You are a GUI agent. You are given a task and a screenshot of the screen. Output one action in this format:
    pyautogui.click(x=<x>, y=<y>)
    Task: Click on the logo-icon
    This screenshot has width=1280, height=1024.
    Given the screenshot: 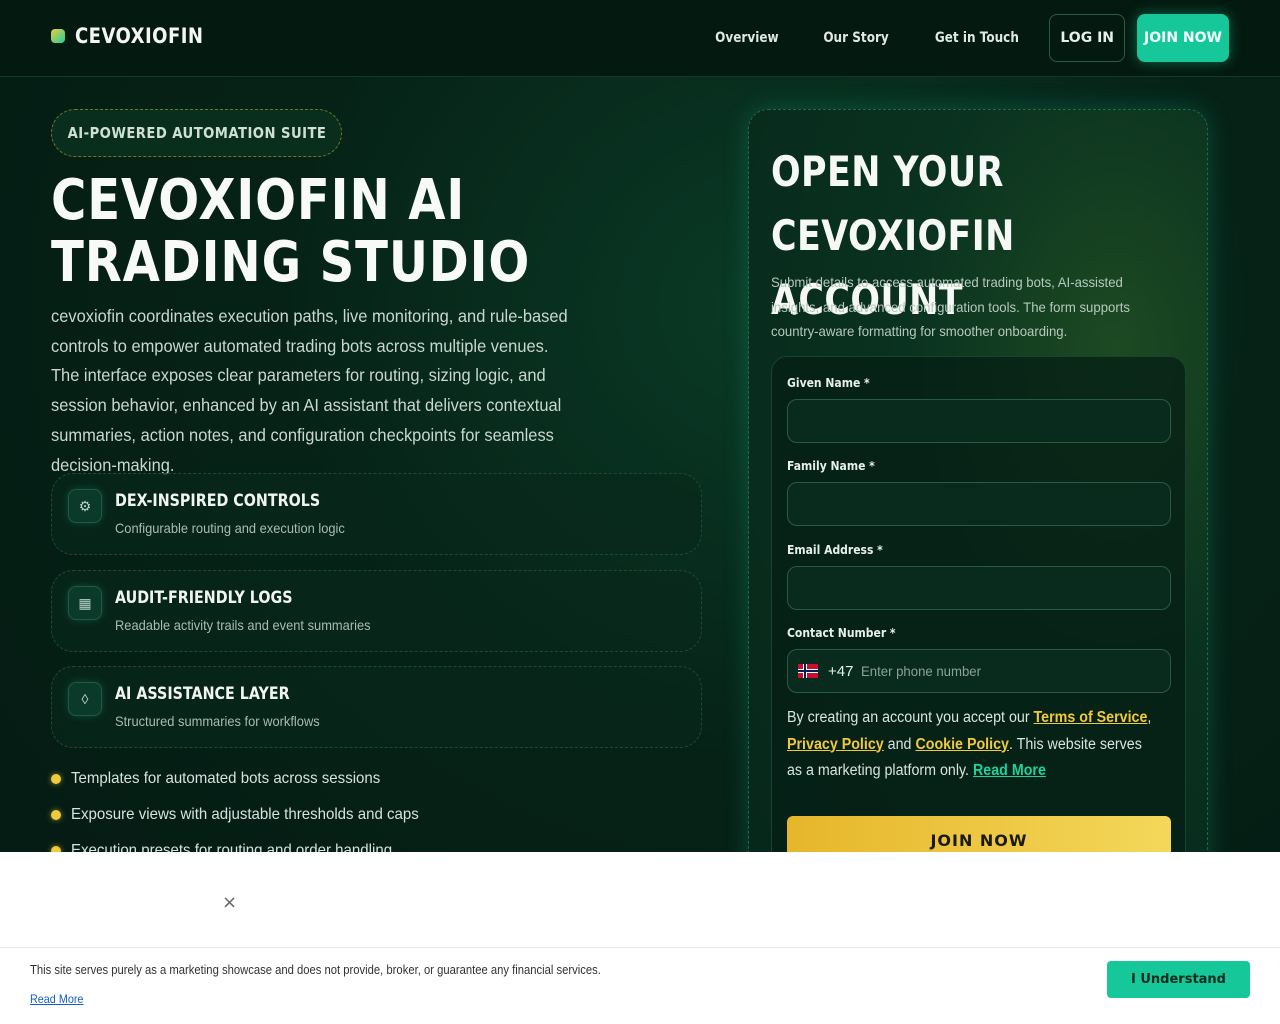 What is the action you would take?
    pyautogui.click(x=58, y=36)
    